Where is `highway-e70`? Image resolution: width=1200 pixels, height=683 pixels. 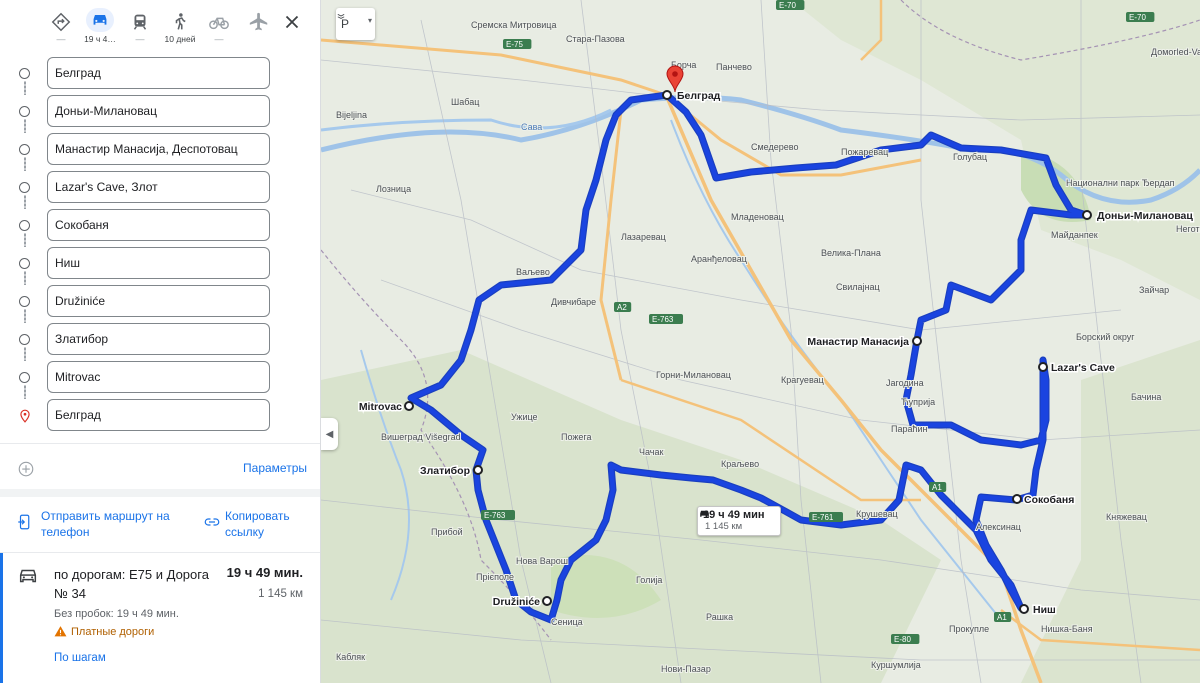 highway-e70 is located at coordinates (494, 67).